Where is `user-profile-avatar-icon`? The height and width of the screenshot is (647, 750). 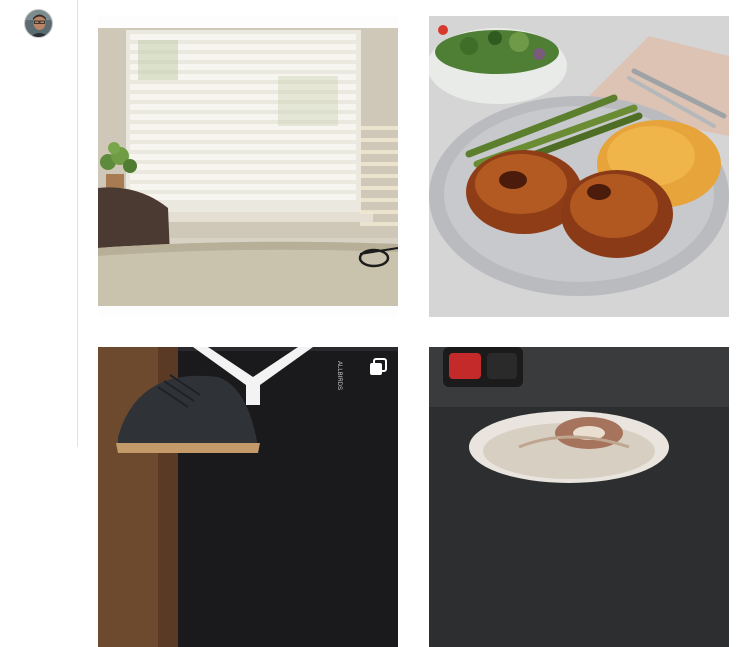
user-profile-avatar-icon is located at coordinates (38, 23).